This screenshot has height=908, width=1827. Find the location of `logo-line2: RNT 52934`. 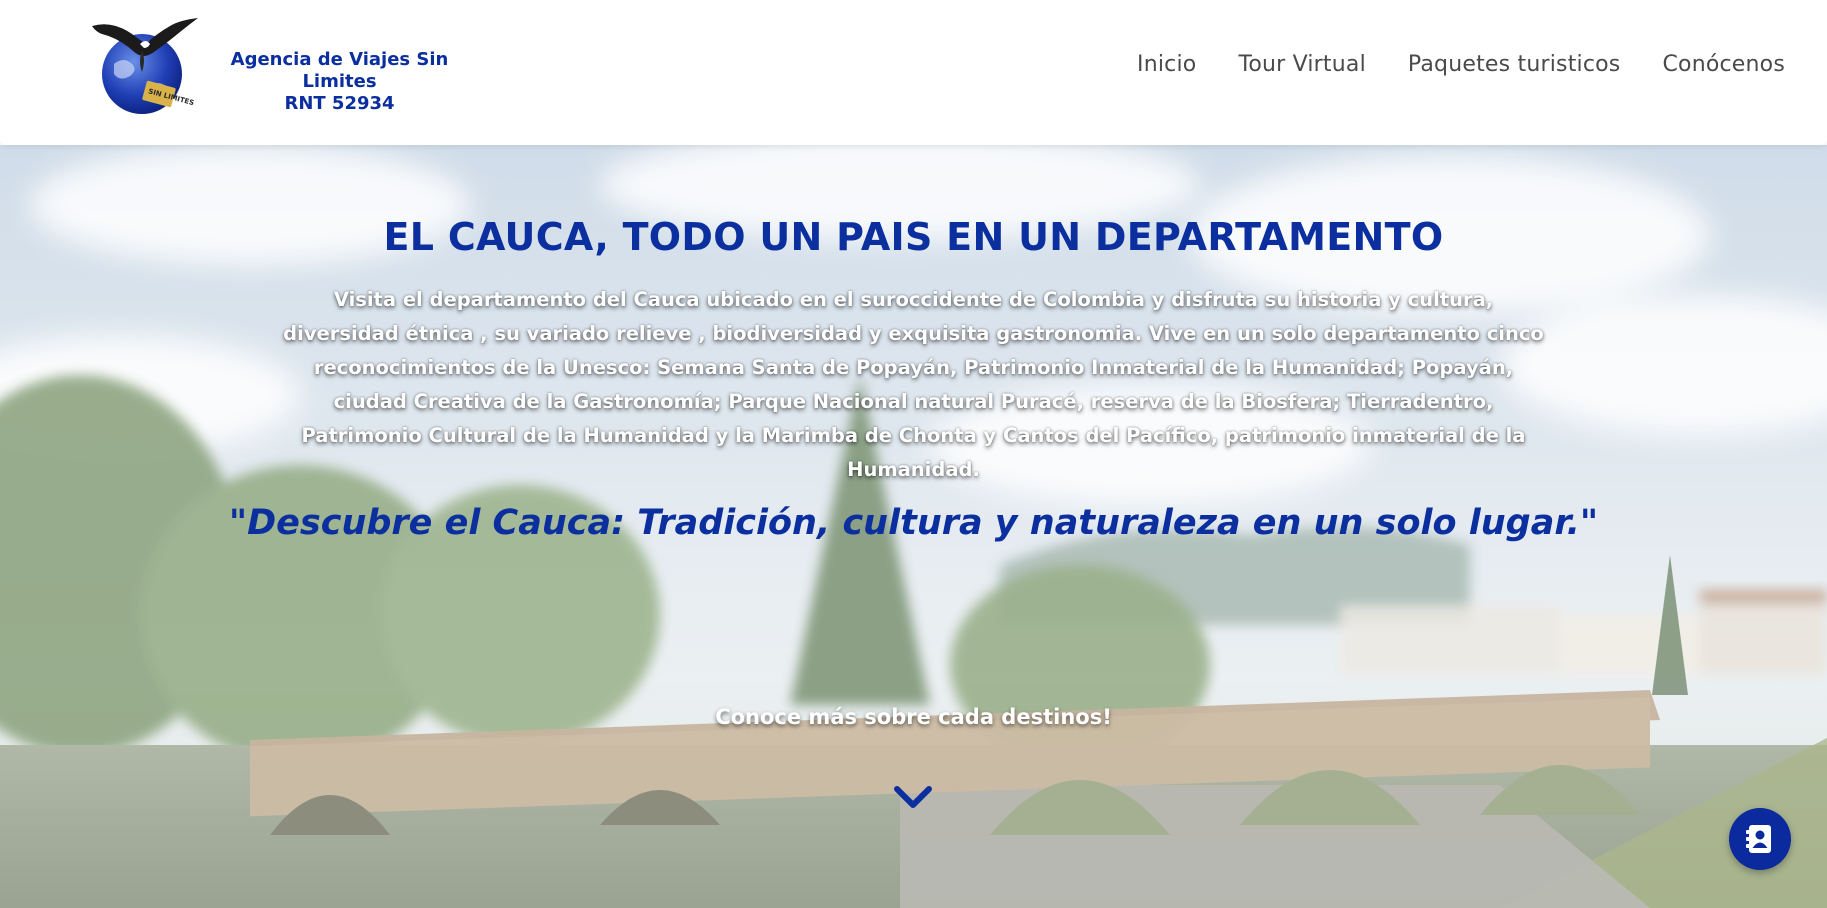

logo-line2: RNT 52934 is located at coordinates (339, 103).